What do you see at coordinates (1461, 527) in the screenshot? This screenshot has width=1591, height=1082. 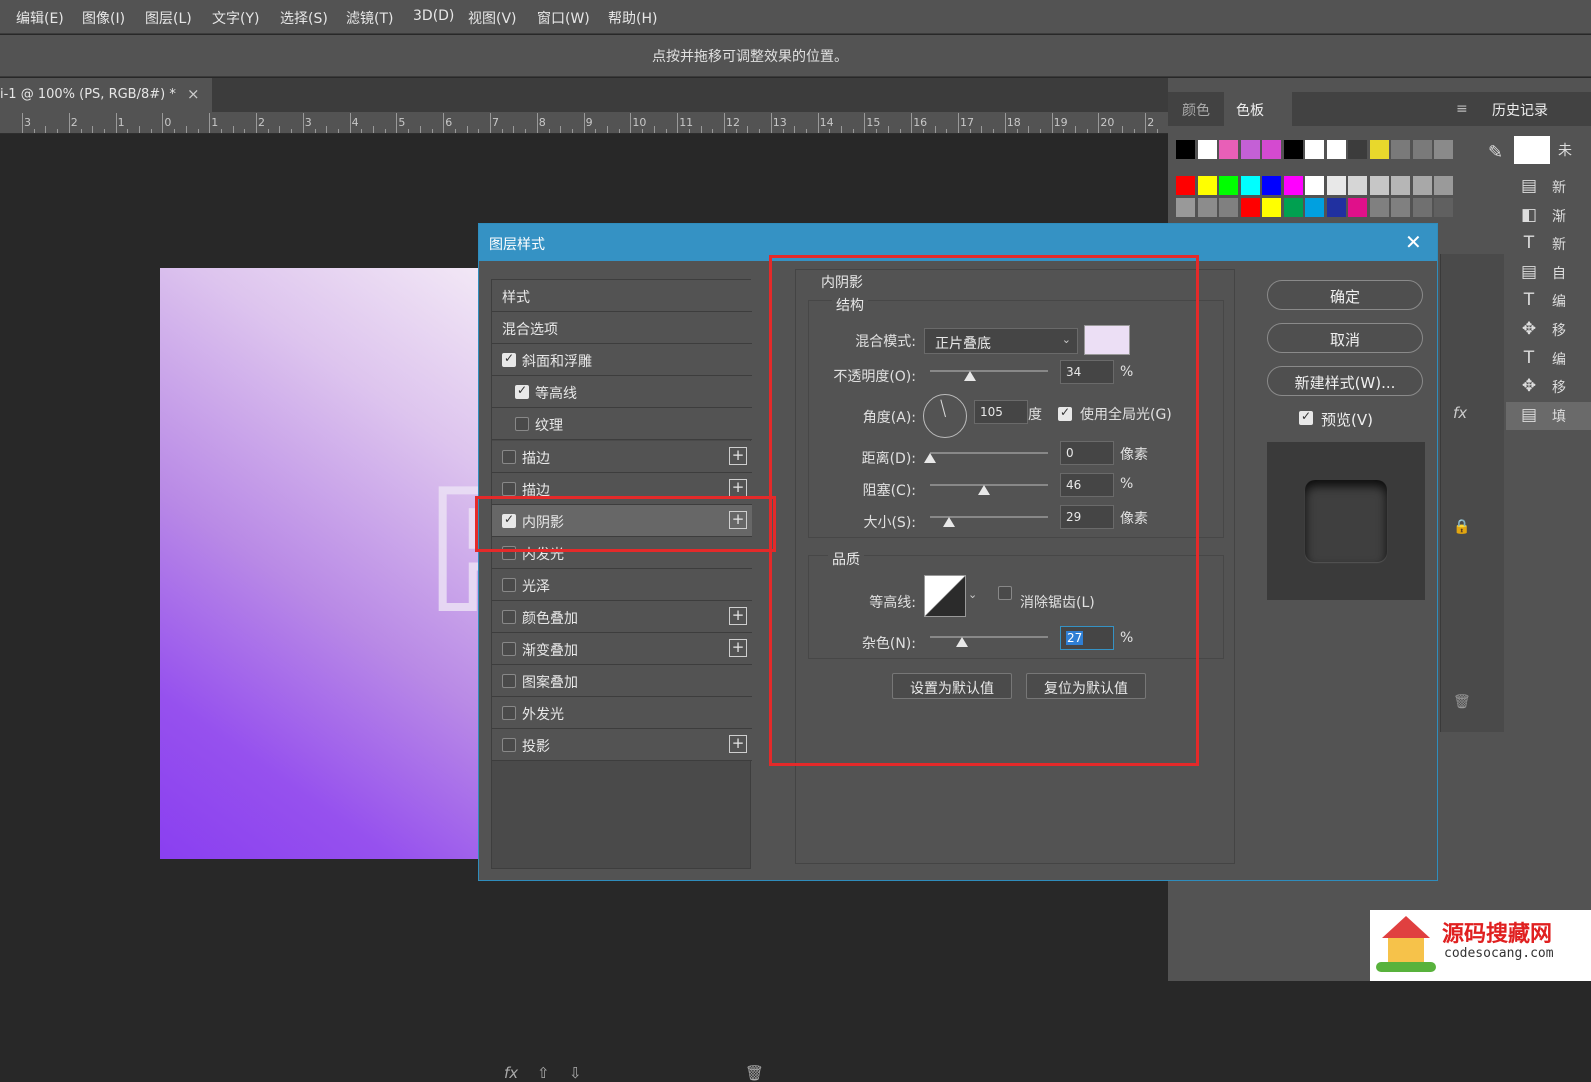 I see `lock-icon: 🔒` at bounding box center [1461, 527].